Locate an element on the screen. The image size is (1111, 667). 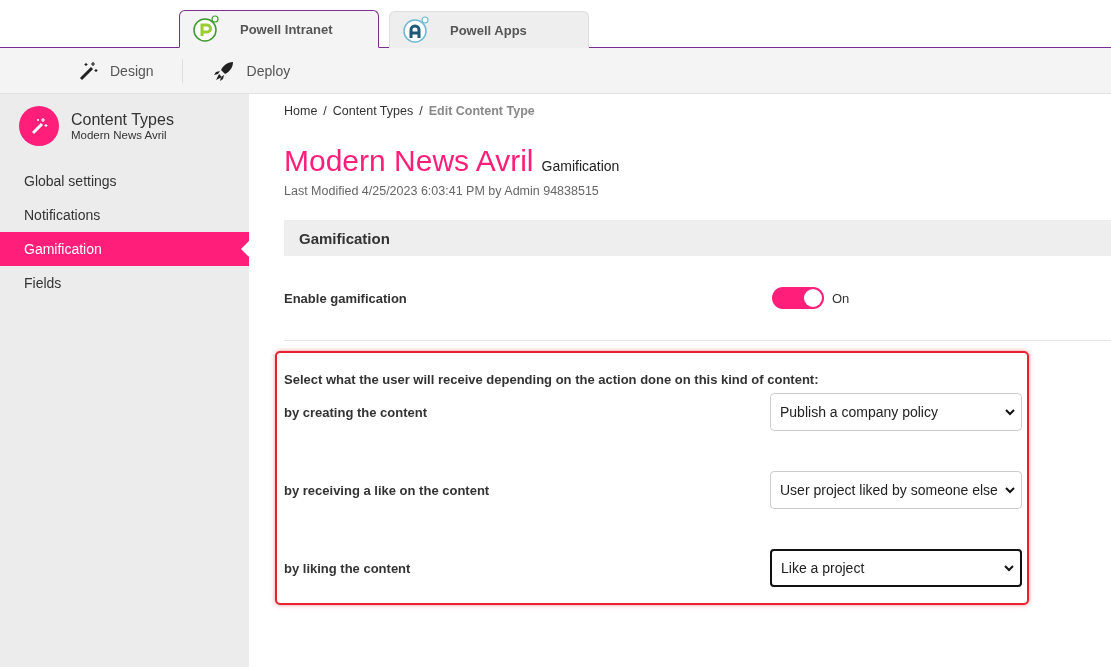
a-logo-icon is located at coordinates (417, 30).